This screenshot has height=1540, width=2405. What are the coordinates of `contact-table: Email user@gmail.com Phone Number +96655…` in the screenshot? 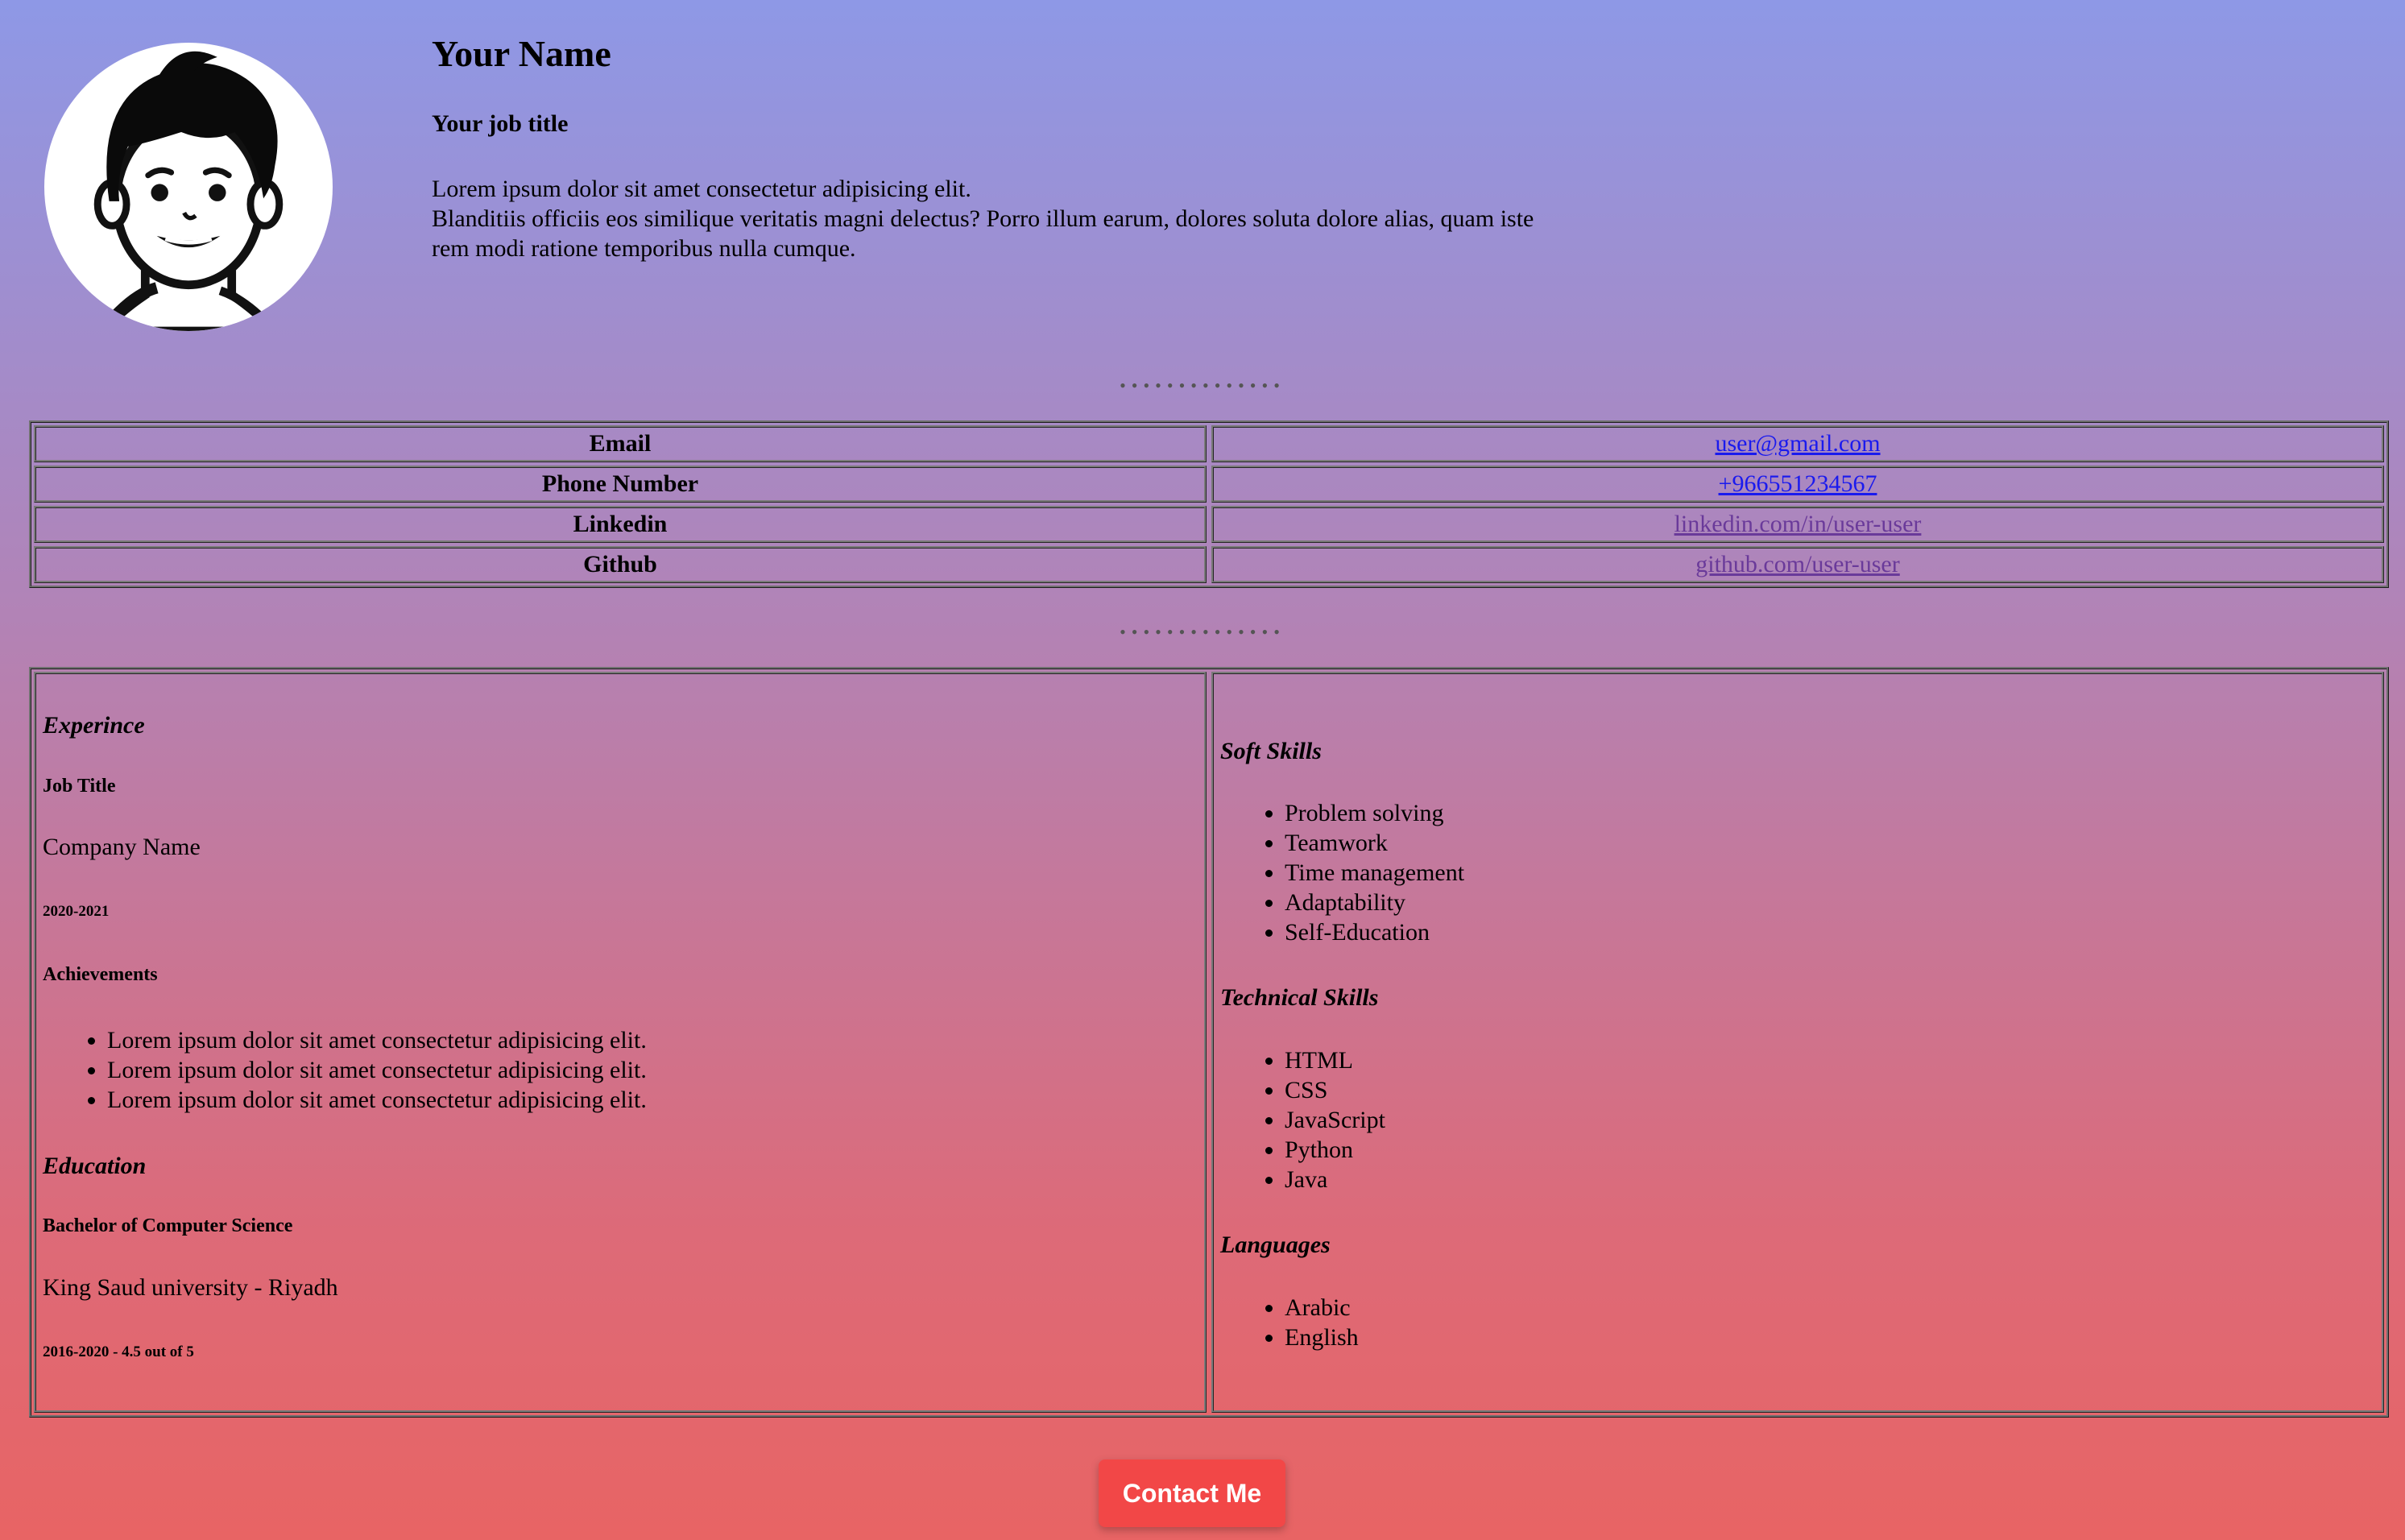 It's located at (1209, 504).